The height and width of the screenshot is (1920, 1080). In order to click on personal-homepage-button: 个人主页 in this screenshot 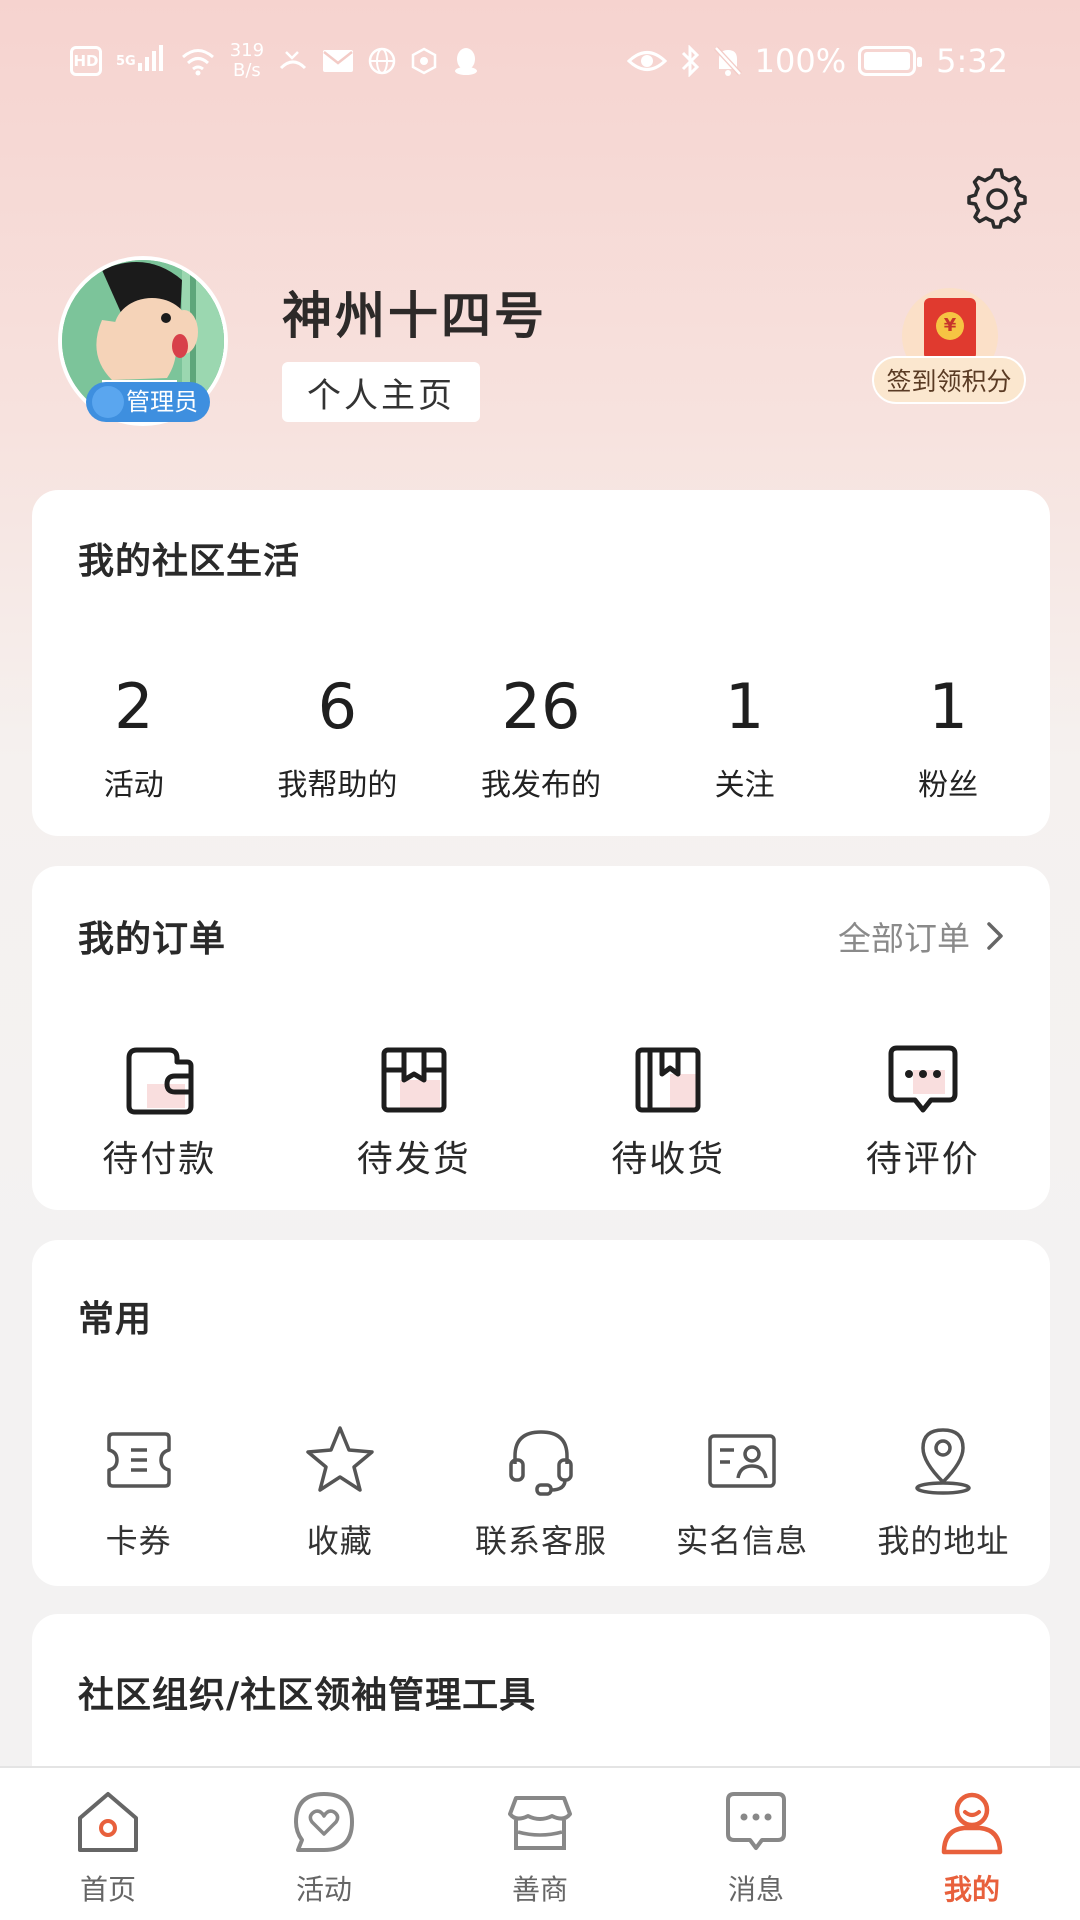, I will do `click(381, 392)`.